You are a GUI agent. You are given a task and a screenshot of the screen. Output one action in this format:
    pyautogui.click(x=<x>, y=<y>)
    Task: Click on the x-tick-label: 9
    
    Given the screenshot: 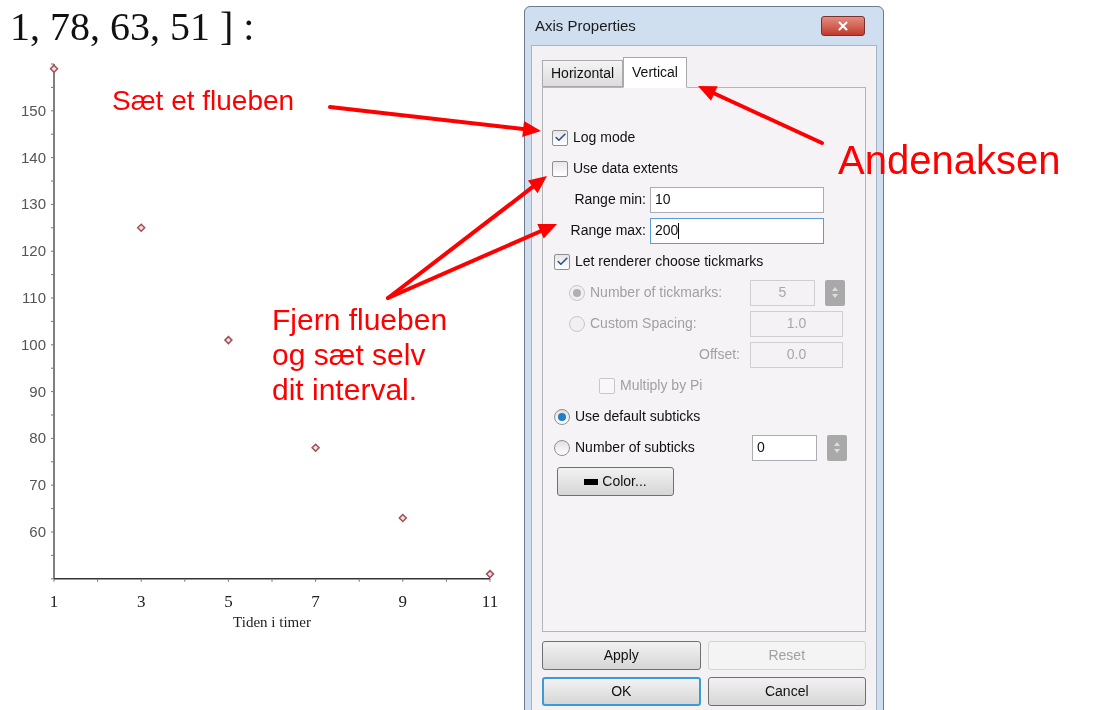 What is the action you would take?
    pyautogui.click(x=403, y=601)
    